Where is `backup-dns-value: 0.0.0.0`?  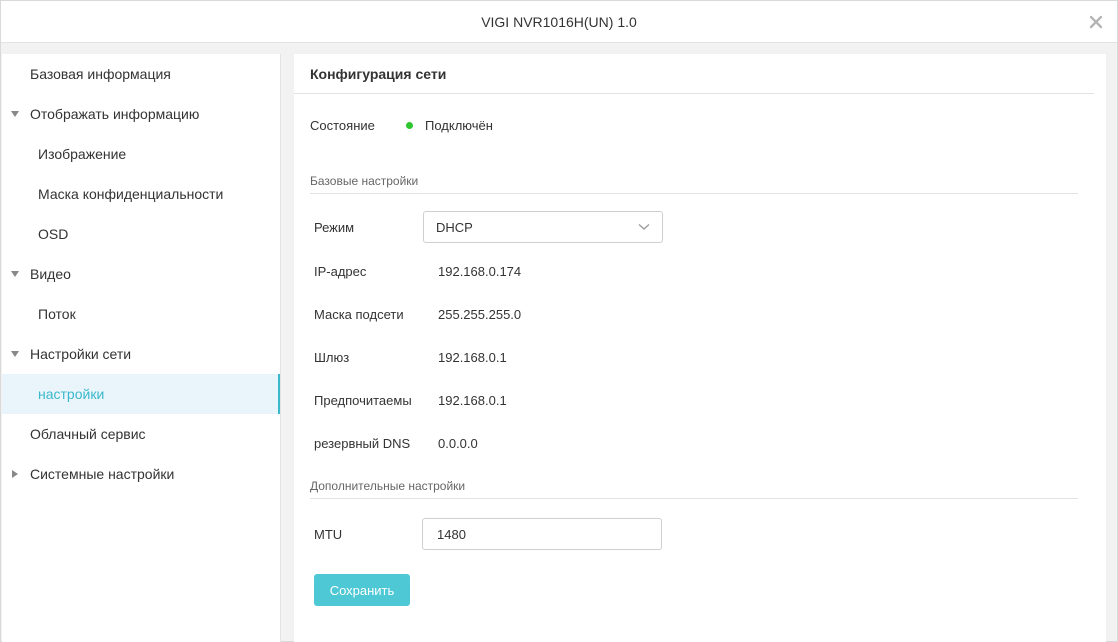
backup-dns-value: 0.0.0.0 is located at coordinates (458, 443).